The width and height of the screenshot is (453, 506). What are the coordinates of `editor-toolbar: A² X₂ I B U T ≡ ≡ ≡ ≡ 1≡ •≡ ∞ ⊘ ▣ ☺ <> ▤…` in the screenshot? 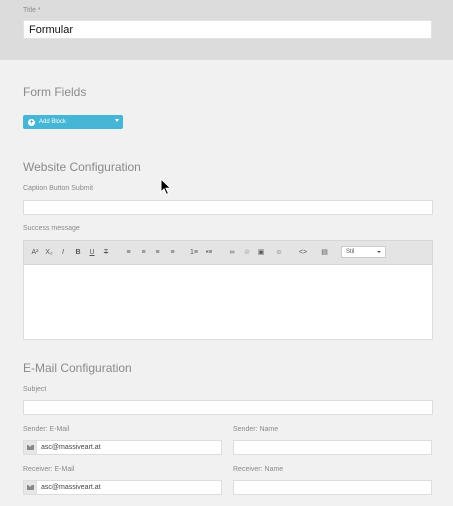 It's located at (228, 252).